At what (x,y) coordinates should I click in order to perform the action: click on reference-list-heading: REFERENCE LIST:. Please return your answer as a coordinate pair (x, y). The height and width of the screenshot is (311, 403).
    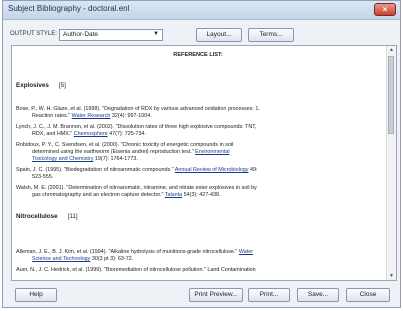
    Looking at the image, I should click on (198, 55).